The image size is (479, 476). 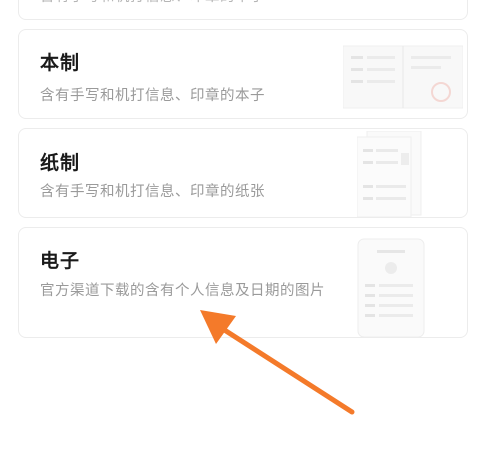 What do you see at coordinates (277, 362) in the screenshot?
I see `pointer-arrow-icon` at bounding box center [277, 362].